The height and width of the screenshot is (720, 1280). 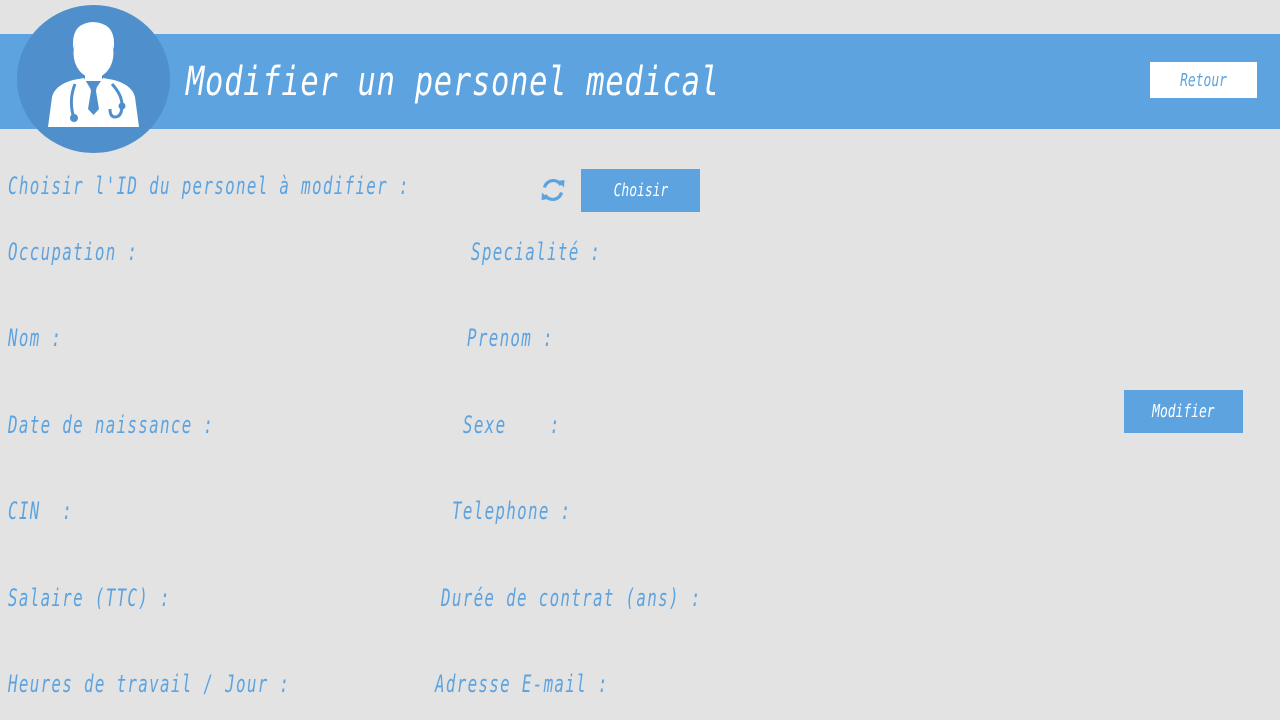 I want to click on duree-contrat-label: Durée de contrat (ans) :, so click(x=571, y=598).